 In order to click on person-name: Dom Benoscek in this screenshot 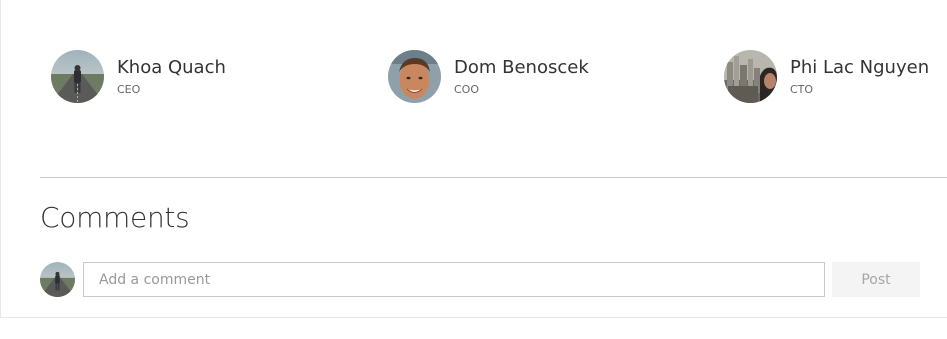, I will do `click(521, 68)`.